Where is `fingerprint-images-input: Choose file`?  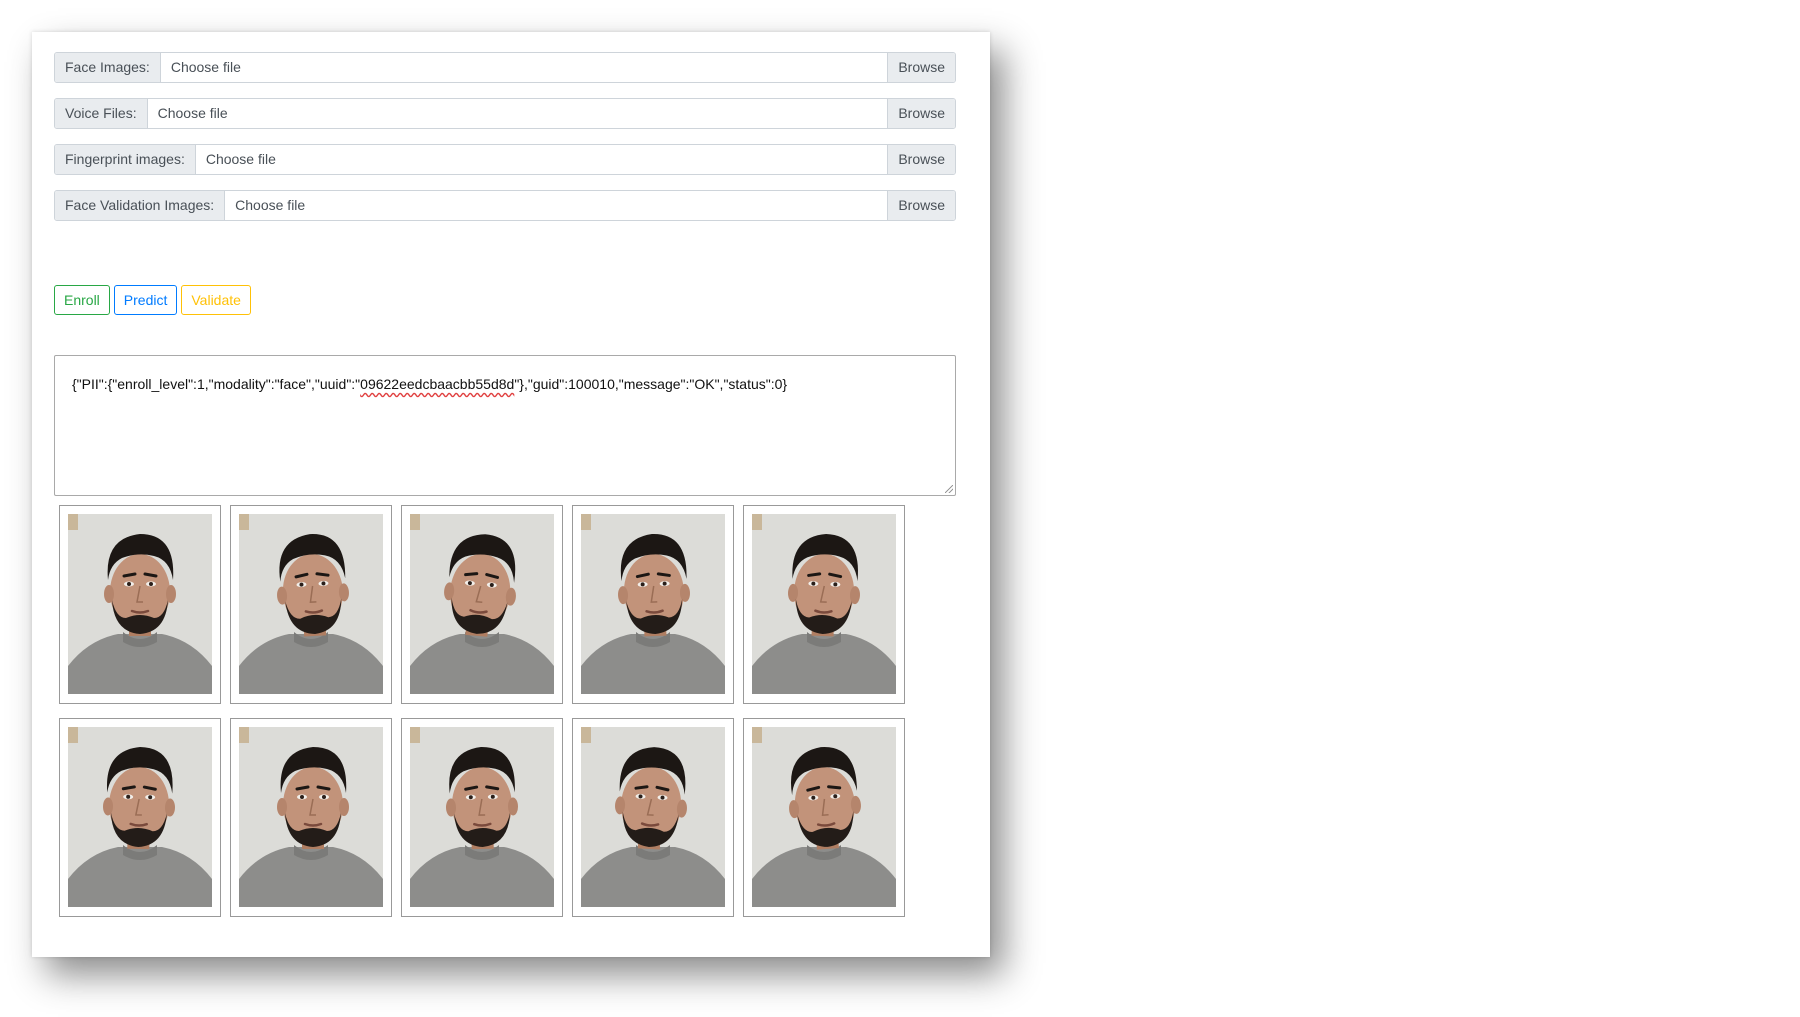
fingerprint-images-input: Choose file is located at coordinates (541, 159).